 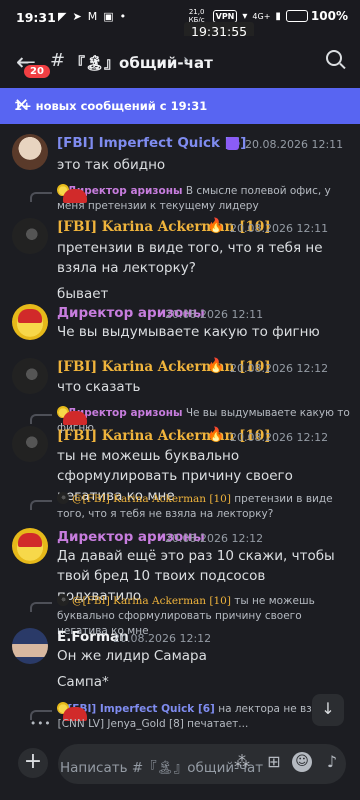 I want to click on composer: + Написать #『🏝』общий-чат ⁂ ⊞ ☺ ♪, so click(x=180, y=765).